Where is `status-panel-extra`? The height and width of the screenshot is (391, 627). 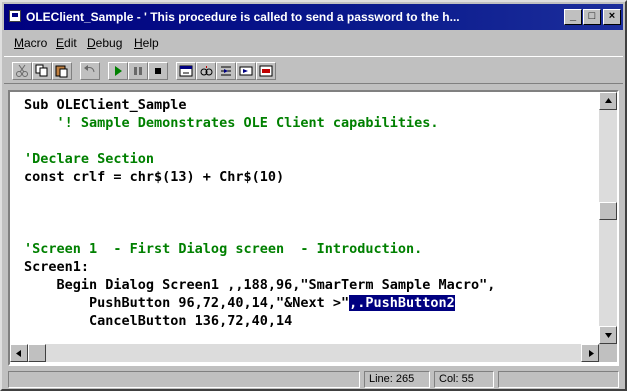 status-panel-extra is located at coordinates (558, 379).